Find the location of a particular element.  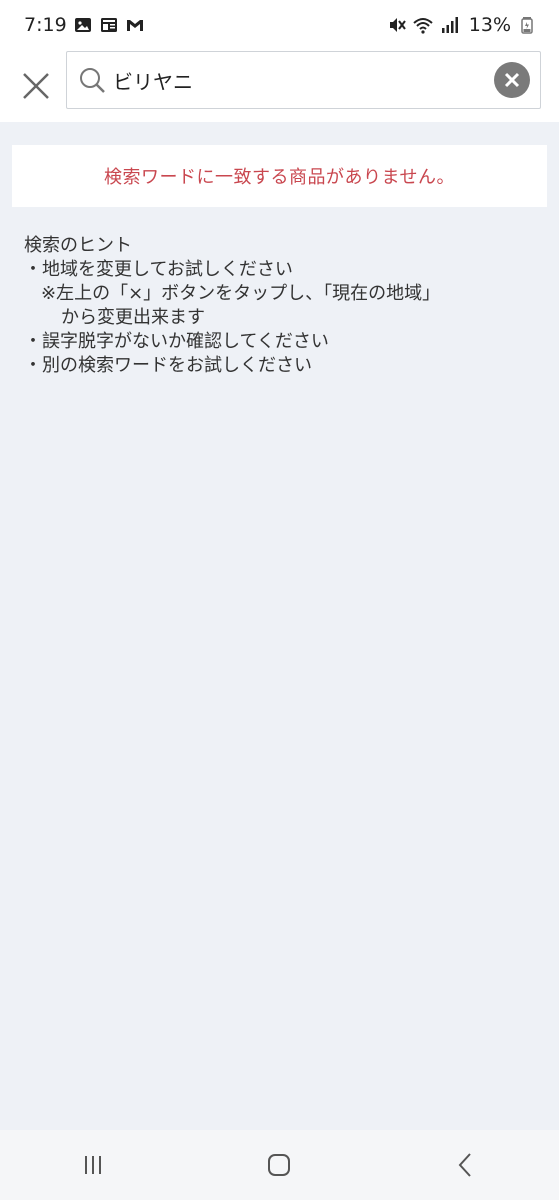

home-icon is located at coordinates (279, 1165).